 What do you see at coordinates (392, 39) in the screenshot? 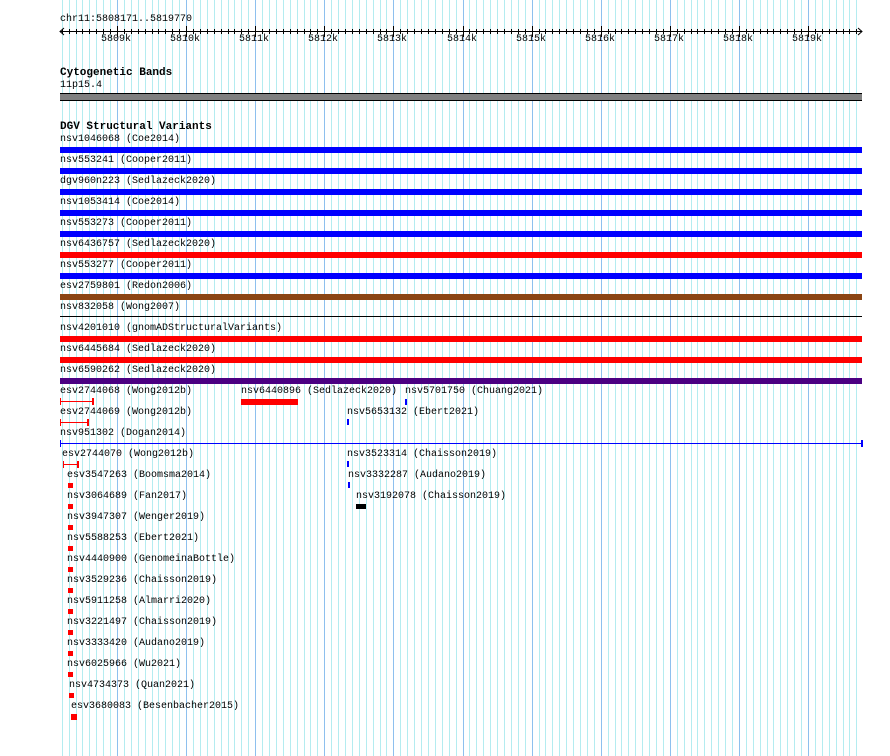
I see `ruler-tick-label: 5813k` at bounding box center [392, 39].